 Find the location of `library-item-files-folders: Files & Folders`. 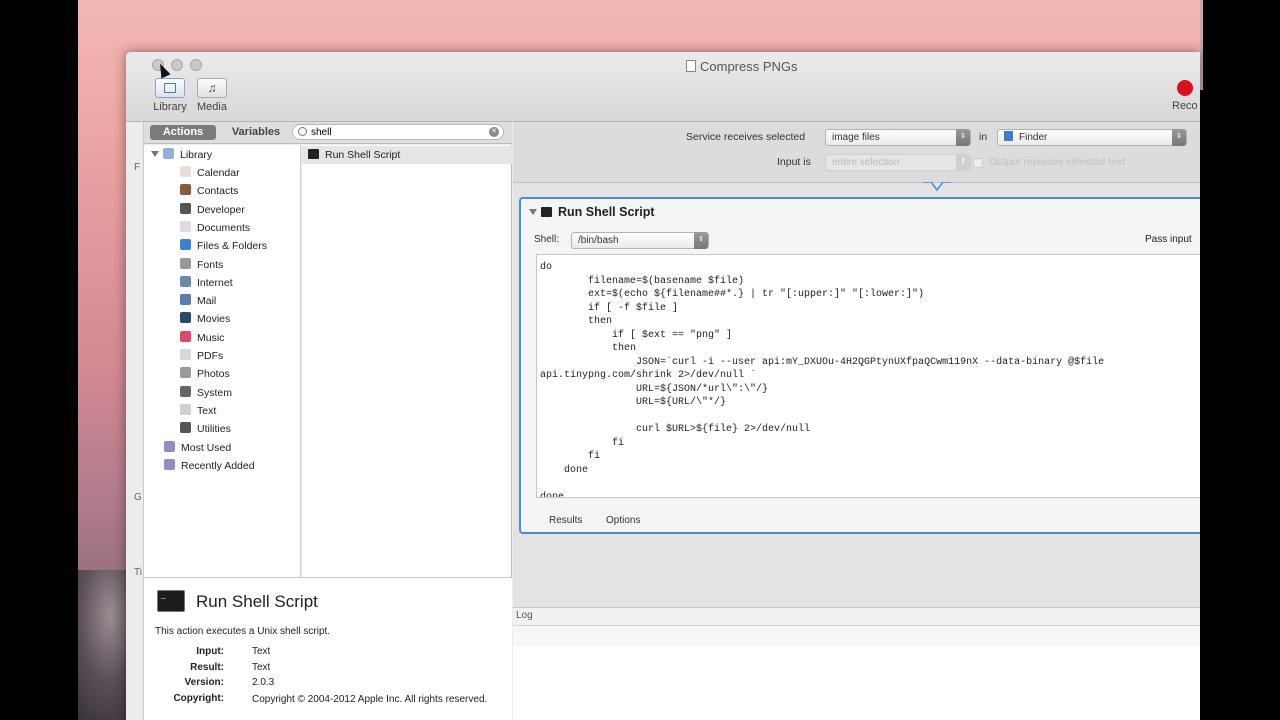

library-item-files-folders: Files & Folders is located at coordinates (223, 246).